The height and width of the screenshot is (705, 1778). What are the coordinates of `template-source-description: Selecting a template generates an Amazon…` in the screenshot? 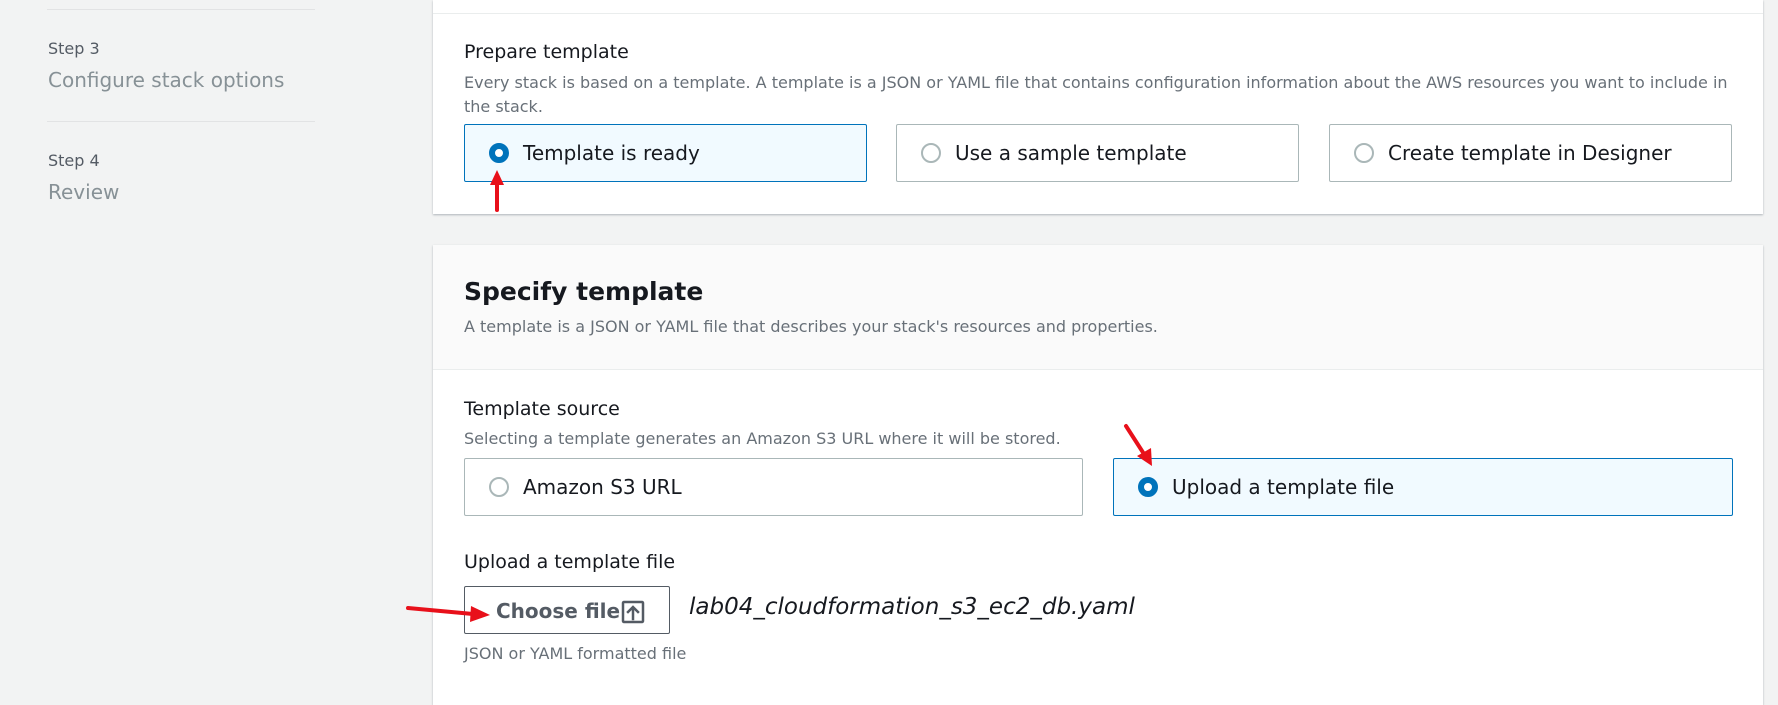 It's located at (762, 438).